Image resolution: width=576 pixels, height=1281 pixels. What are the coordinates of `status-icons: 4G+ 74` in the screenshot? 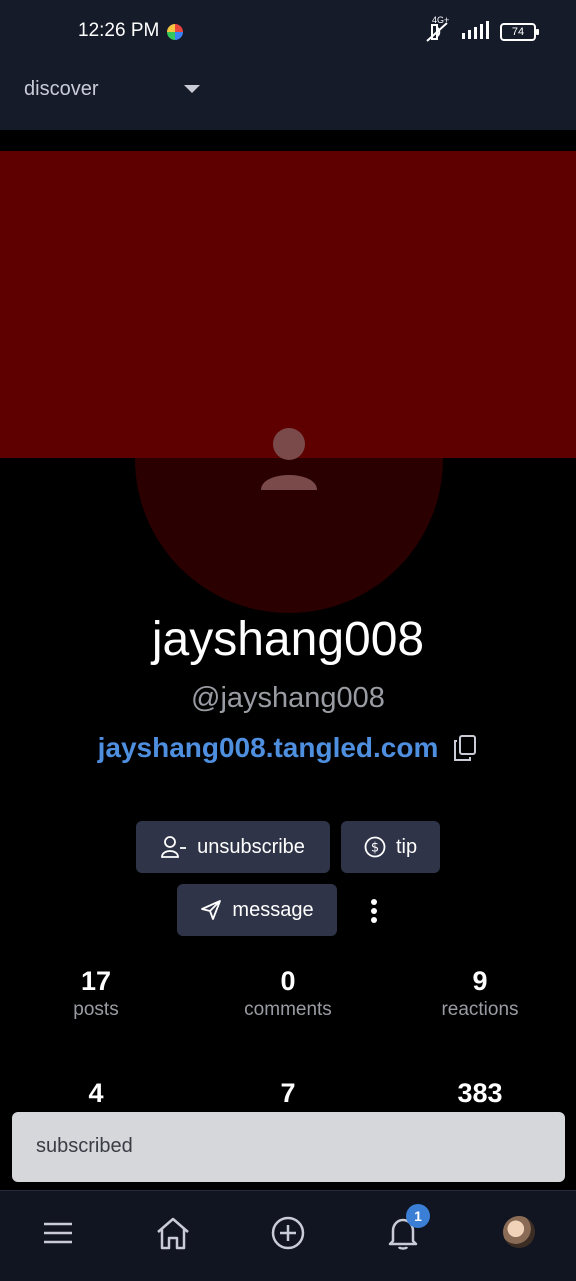 It's located at (481, 29).